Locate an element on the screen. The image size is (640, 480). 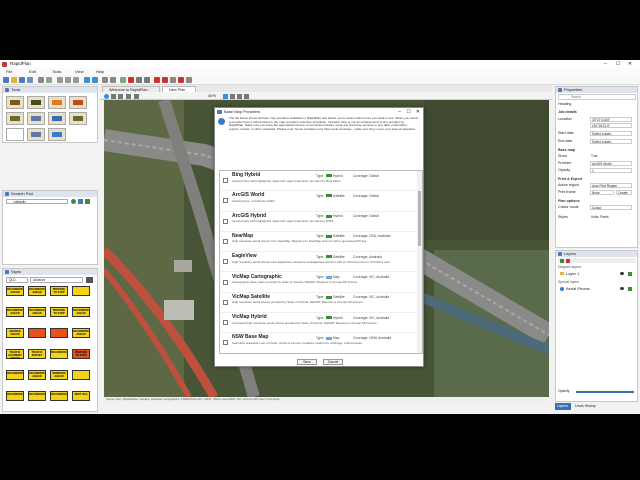
export-icon is located at coordinates (87, 201).